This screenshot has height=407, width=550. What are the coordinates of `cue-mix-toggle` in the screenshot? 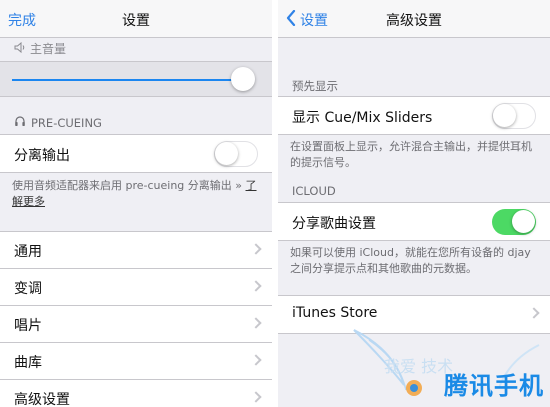 It's located at (514, 116).